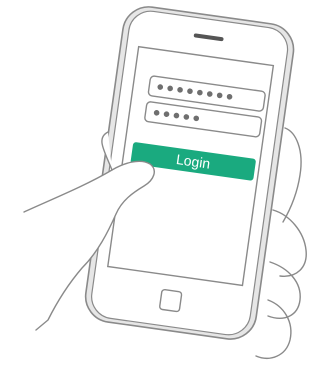  I want to click on home-button-icon, so click(171, 300).